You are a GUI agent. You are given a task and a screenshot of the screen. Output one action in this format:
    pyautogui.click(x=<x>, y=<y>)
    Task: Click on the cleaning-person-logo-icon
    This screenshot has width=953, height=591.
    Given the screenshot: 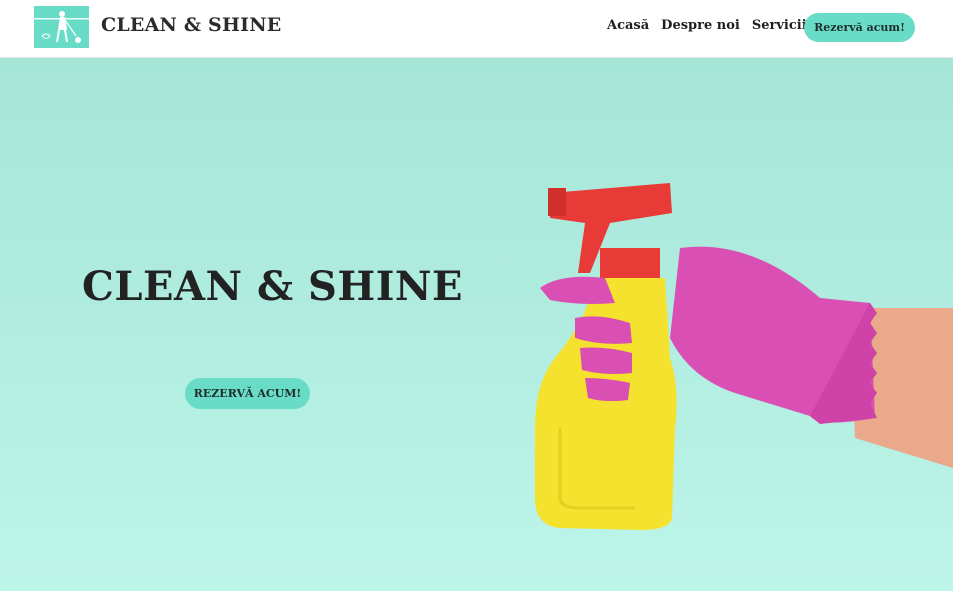 What is the action you would take?
    pyautogui.click(x=61, y=27)
    